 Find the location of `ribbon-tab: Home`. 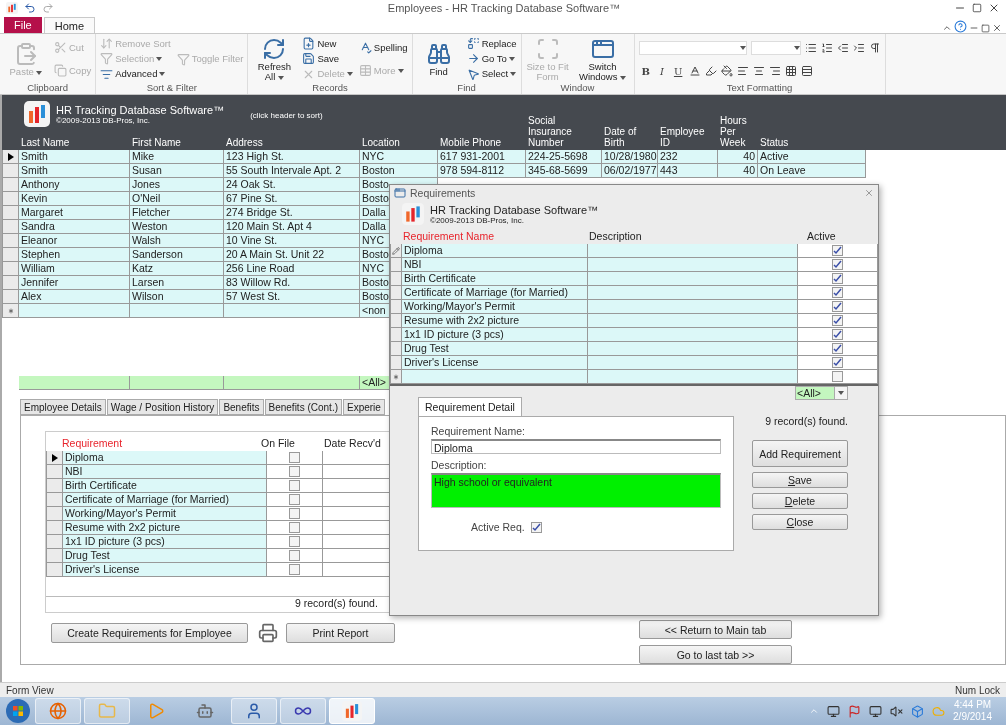

ribbon-tab: Home is located at coordinates (69, 25).